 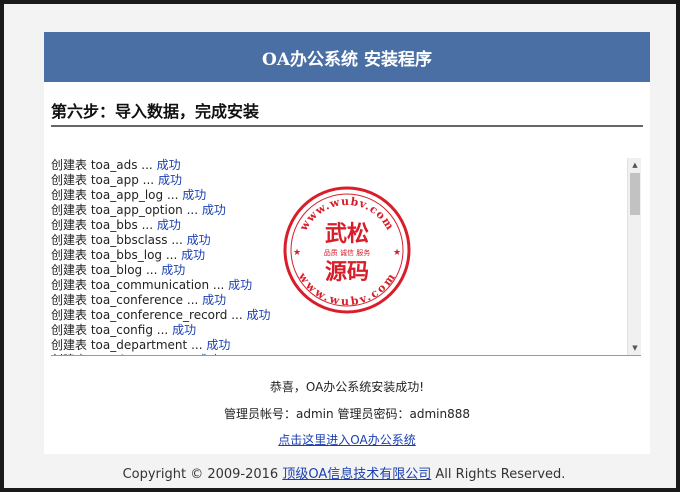 What do you see at coordinates (347, 234) in the screenshot?
I see `stamp-line1: 武松` at bounding box center [347, 234].